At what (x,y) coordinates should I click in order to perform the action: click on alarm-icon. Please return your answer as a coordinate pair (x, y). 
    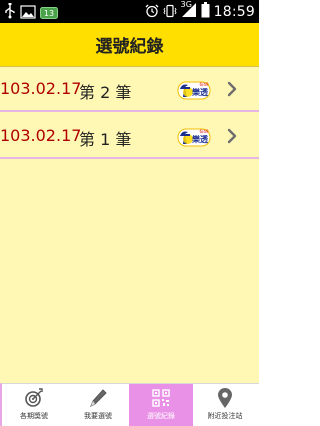
    Looking at the image, I should click on (152, 12).